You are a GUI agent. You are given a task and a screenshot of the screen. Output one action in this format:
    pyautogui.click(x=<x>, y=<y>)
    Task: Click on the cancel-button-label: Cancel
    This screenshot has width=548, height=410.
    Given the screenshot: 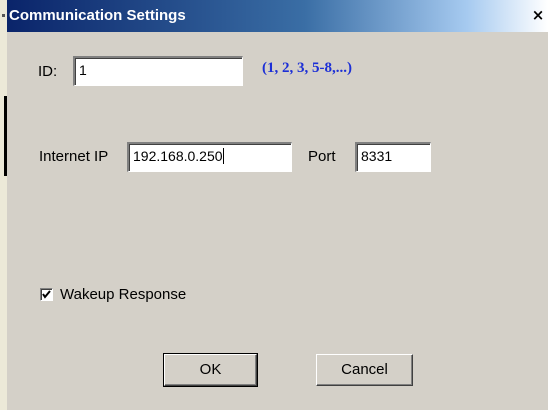 What is the action you would take?
    pyautogui.click(x=364, y=369)
    